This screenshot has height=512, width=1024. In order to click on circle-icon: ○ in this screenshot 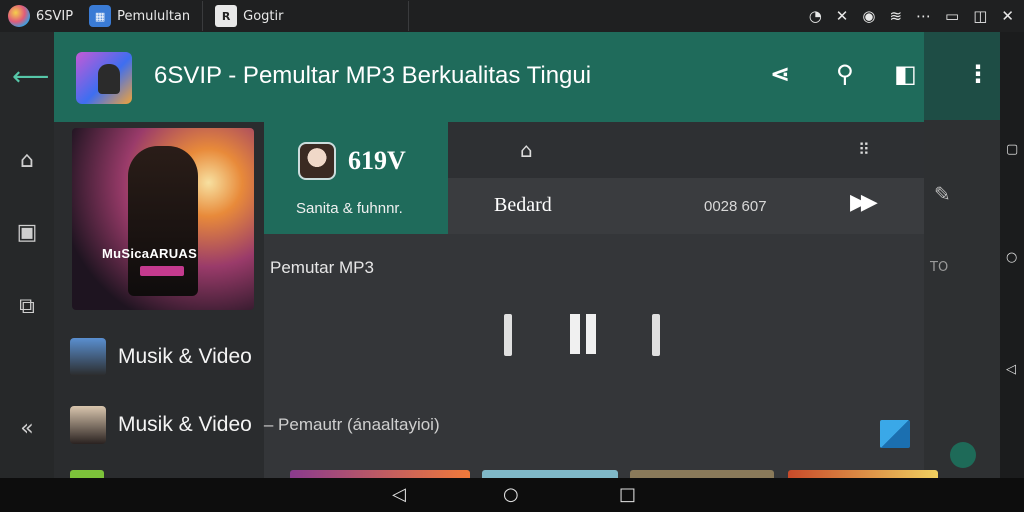, I will do `click(1011, 257)`.